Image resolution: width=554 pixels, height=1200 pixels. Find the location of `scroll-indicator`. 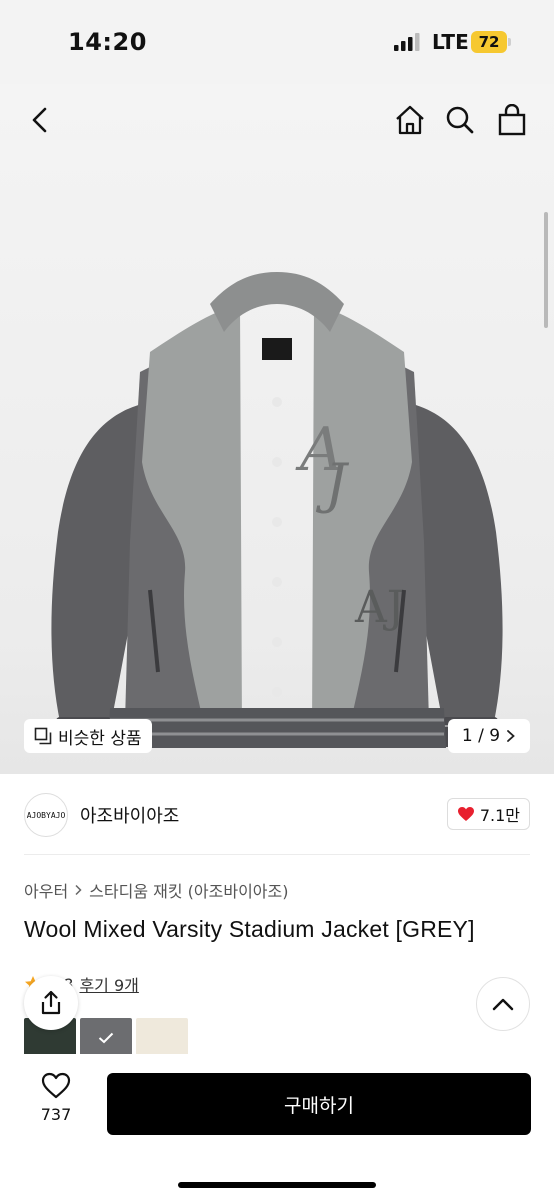

scroll-indicator is located at coordinates (546, 270).